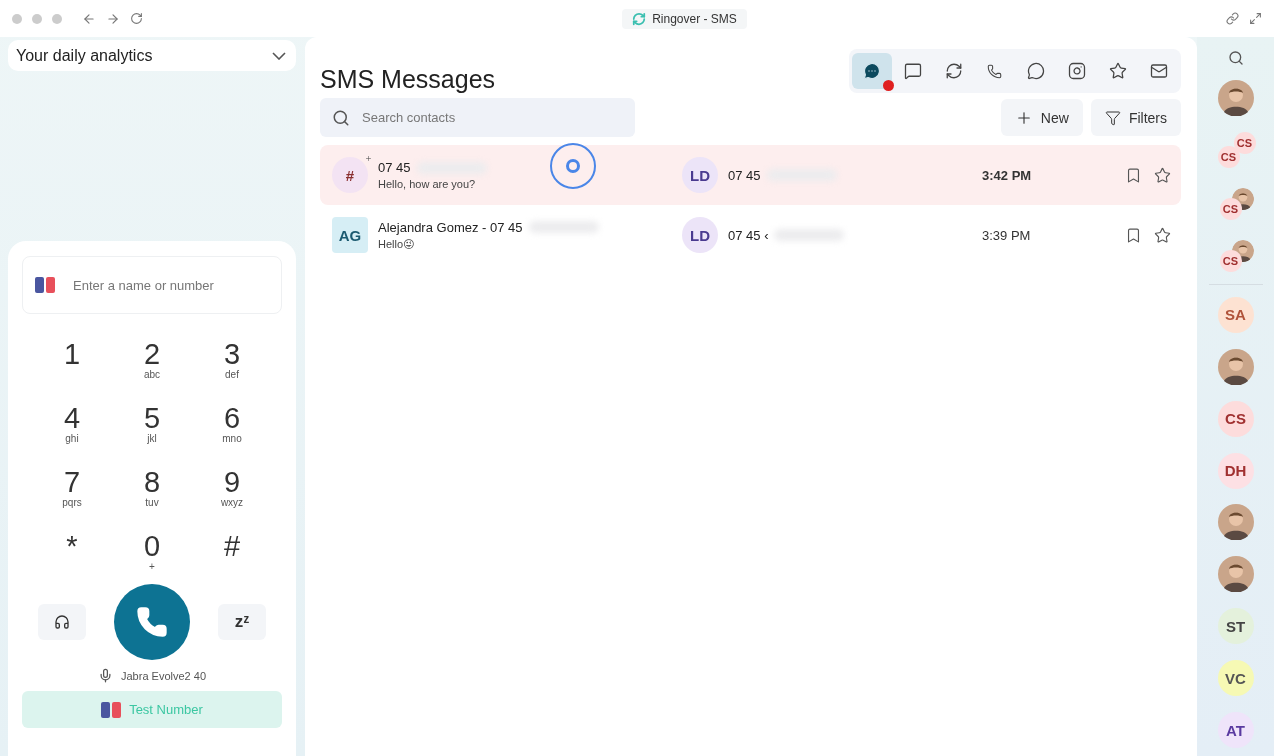  Describe the element at coordinates (232, 427) in the screenshot. I see `dial-key: 6 mno` at that location.